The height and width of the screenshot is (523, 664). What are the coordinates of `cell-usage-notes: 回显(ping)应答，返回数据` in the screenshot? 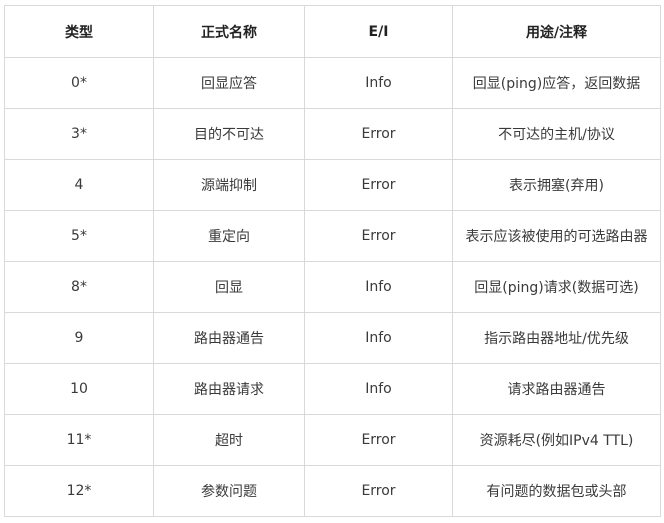 It's located at (556, 83).